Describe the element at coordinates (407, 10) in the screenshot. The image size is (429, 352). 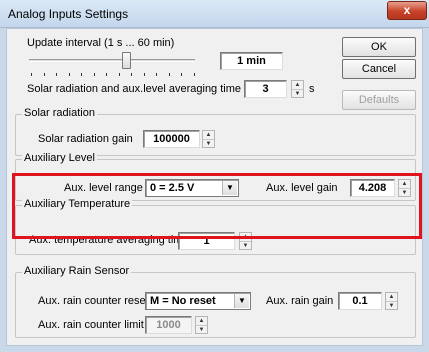
I see `close-button: x` at that location.